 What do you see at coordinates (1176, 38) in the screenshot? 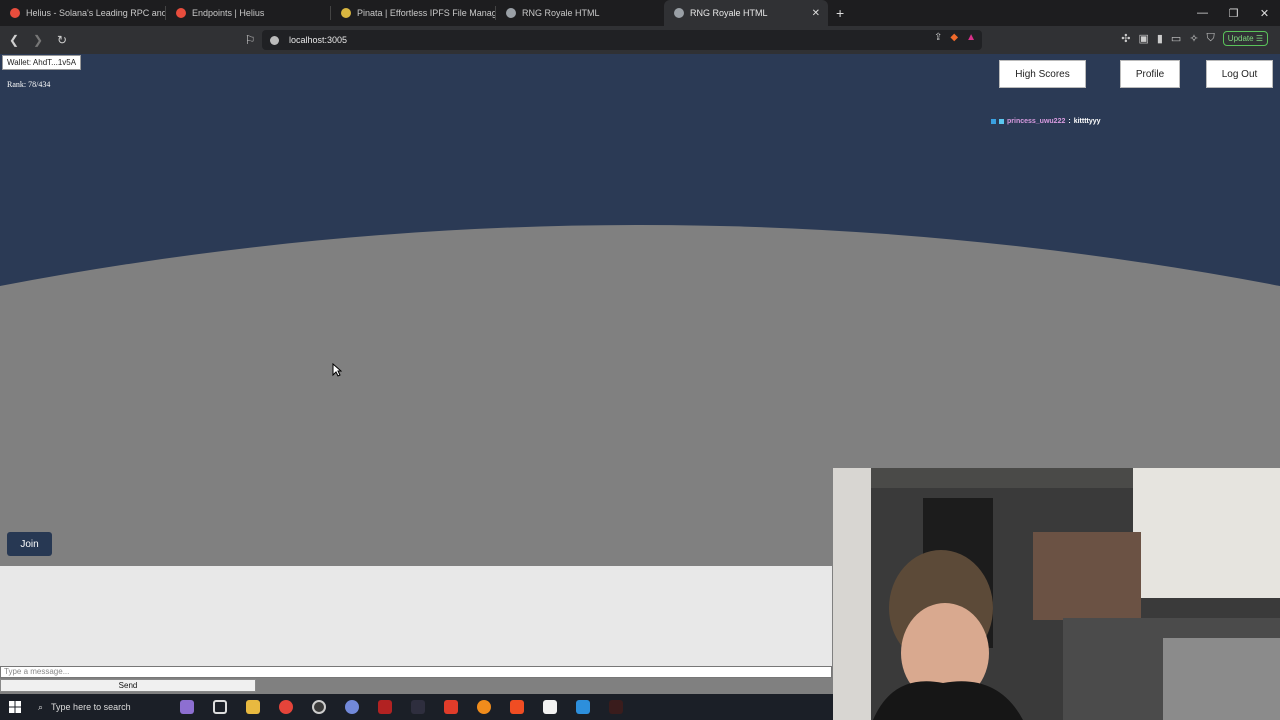
I see `wallet-card-icon: ▭` at bounding box center [1176, 38].